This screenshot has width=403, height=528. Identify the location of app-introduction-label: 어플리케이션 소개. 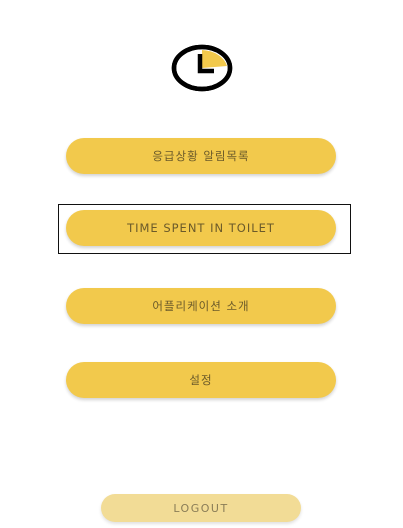
(201, 306).